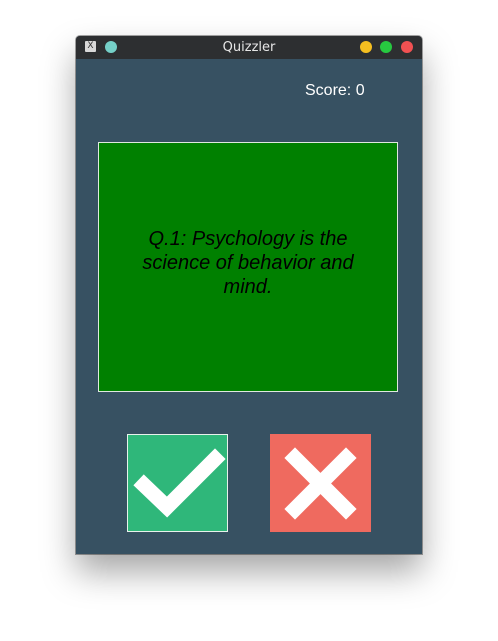  I want to click on maximize-button, so click(386, 47).